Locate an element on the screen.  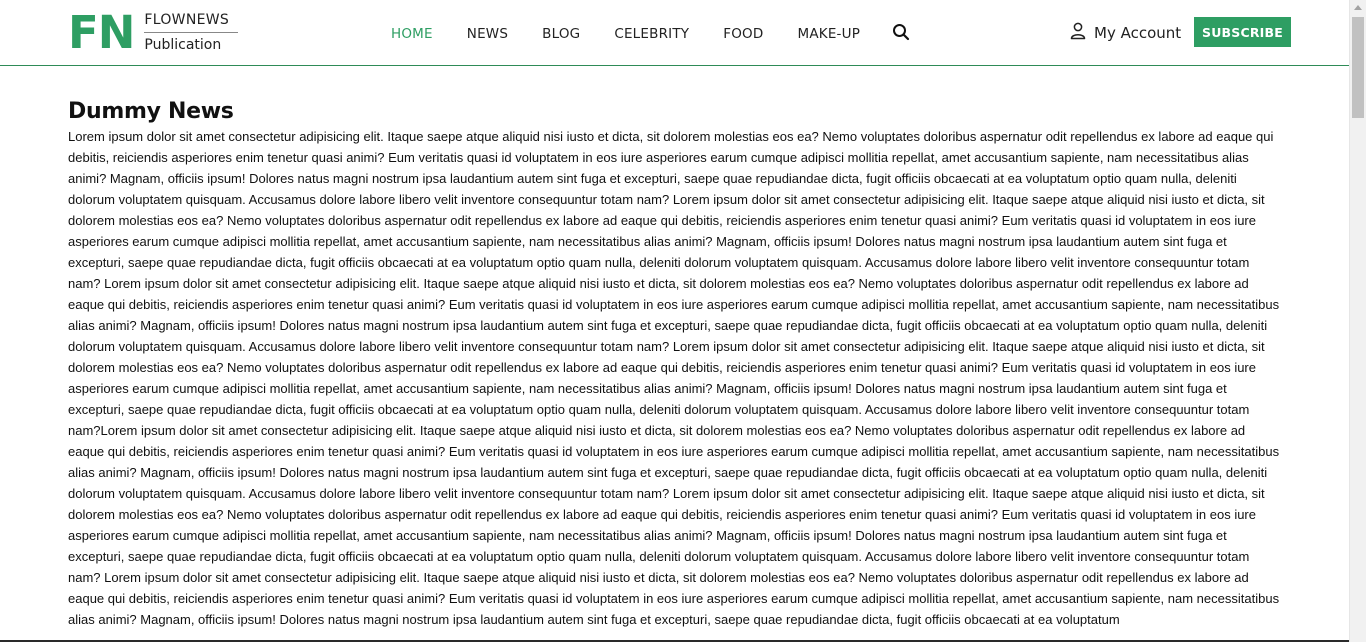
nav-home: HOME is located at coordinates (412, 34).